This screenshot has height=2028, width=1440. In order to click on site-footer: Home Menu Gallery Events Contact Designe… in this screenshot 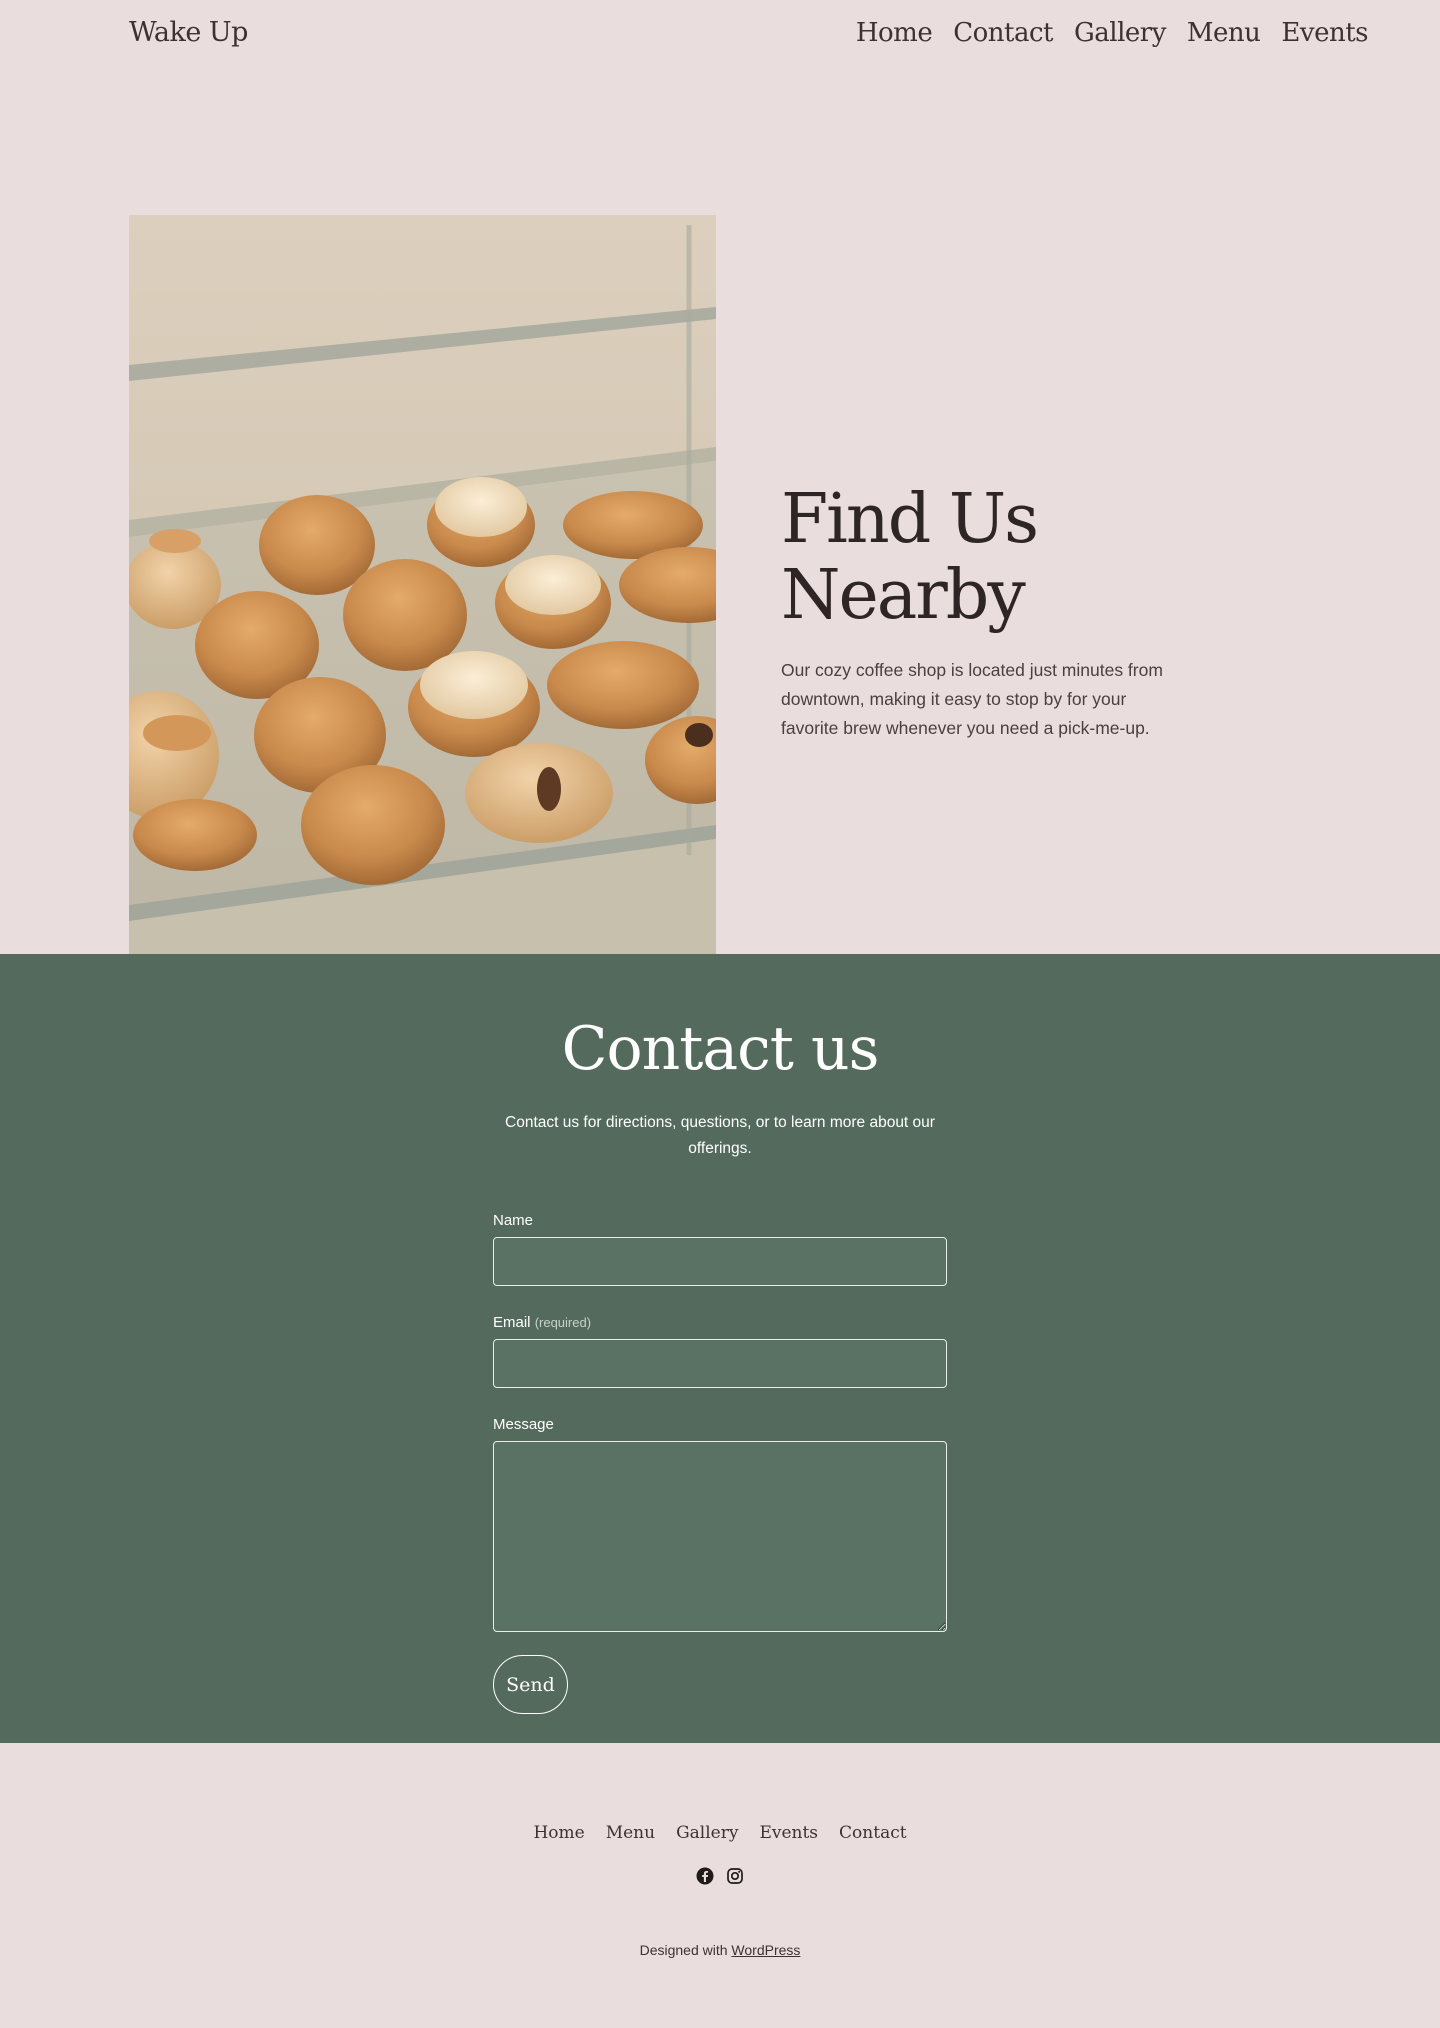, I will do `click(720, 1885)`.